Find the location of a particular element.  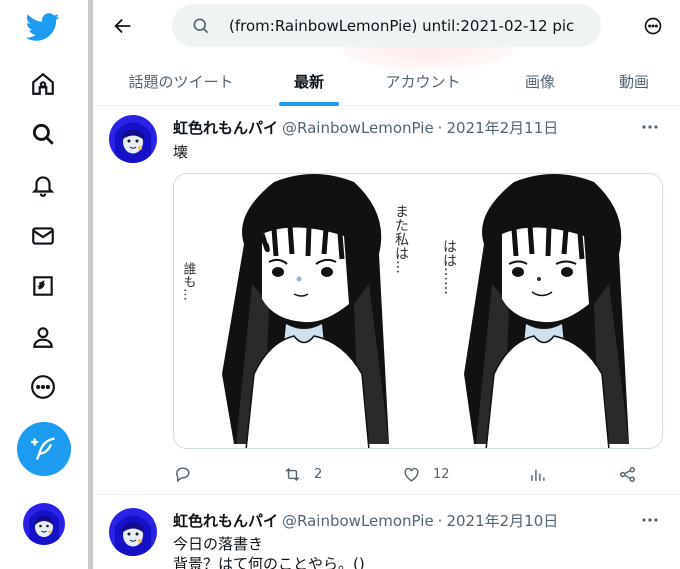

account-avatar is located at coordinates (44, 524).